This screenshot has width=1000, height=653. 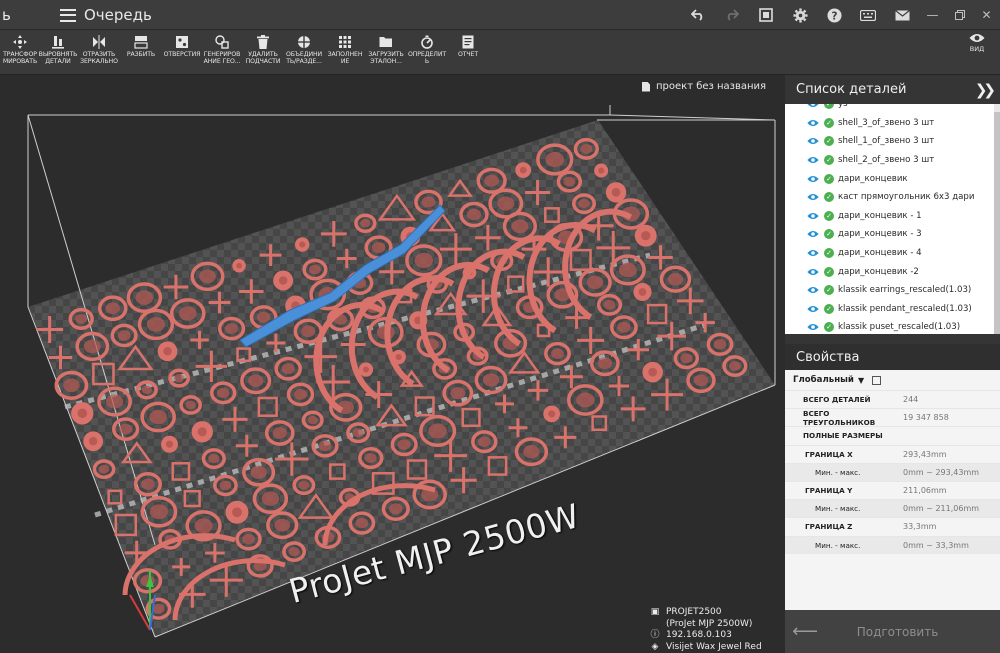 What do you see at coordinates (704, 86) in the screenshot?
I see `project-name: проект без названия` at bounding box center [704, 86].